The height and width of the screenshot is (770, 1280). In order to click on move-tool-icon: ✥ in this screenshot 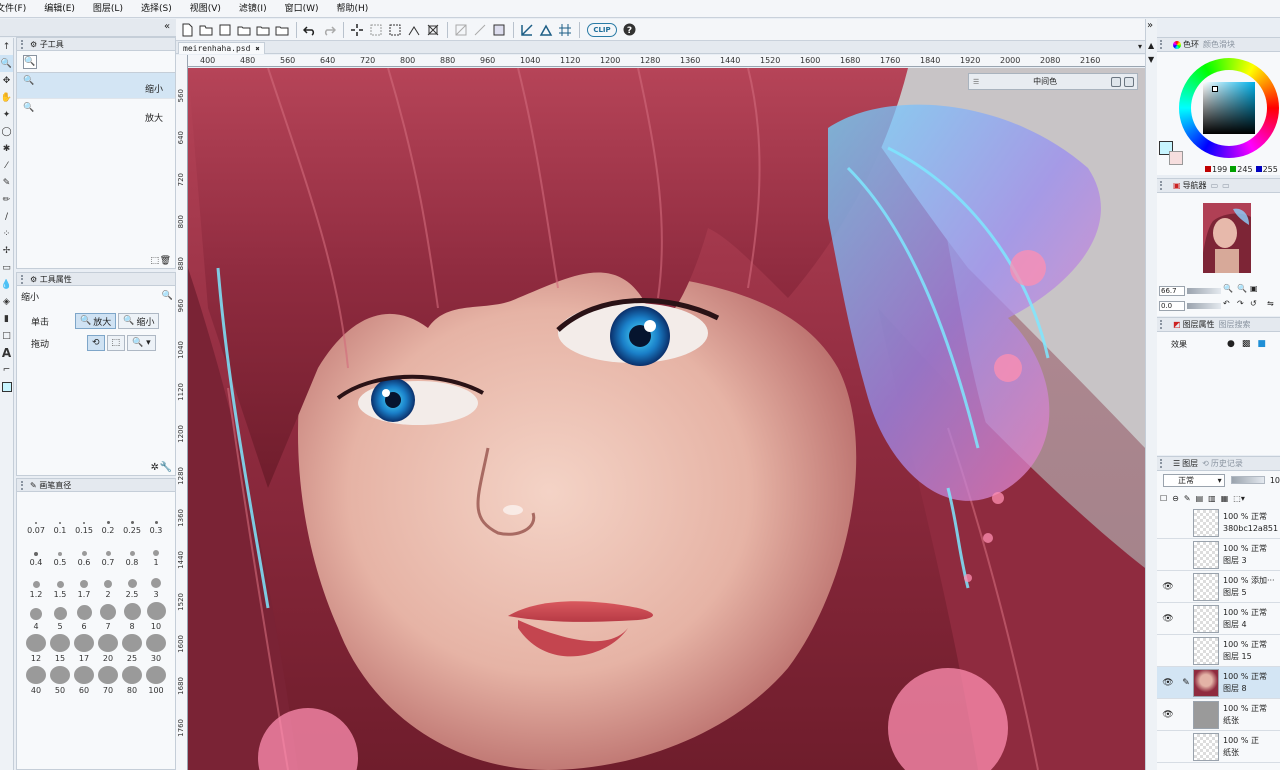, I will do `click(6, 80)`.